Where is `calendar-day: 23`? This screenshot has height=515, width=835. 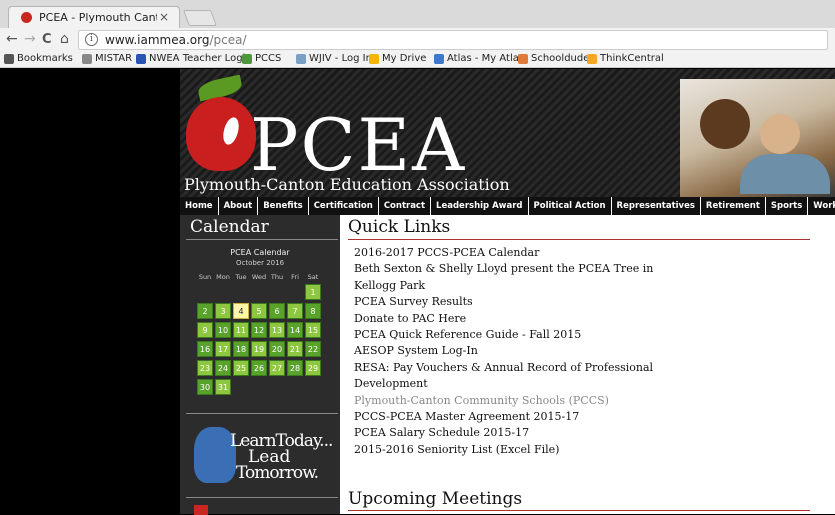
calendar-day: 23 is located at coordinates (205, 368).